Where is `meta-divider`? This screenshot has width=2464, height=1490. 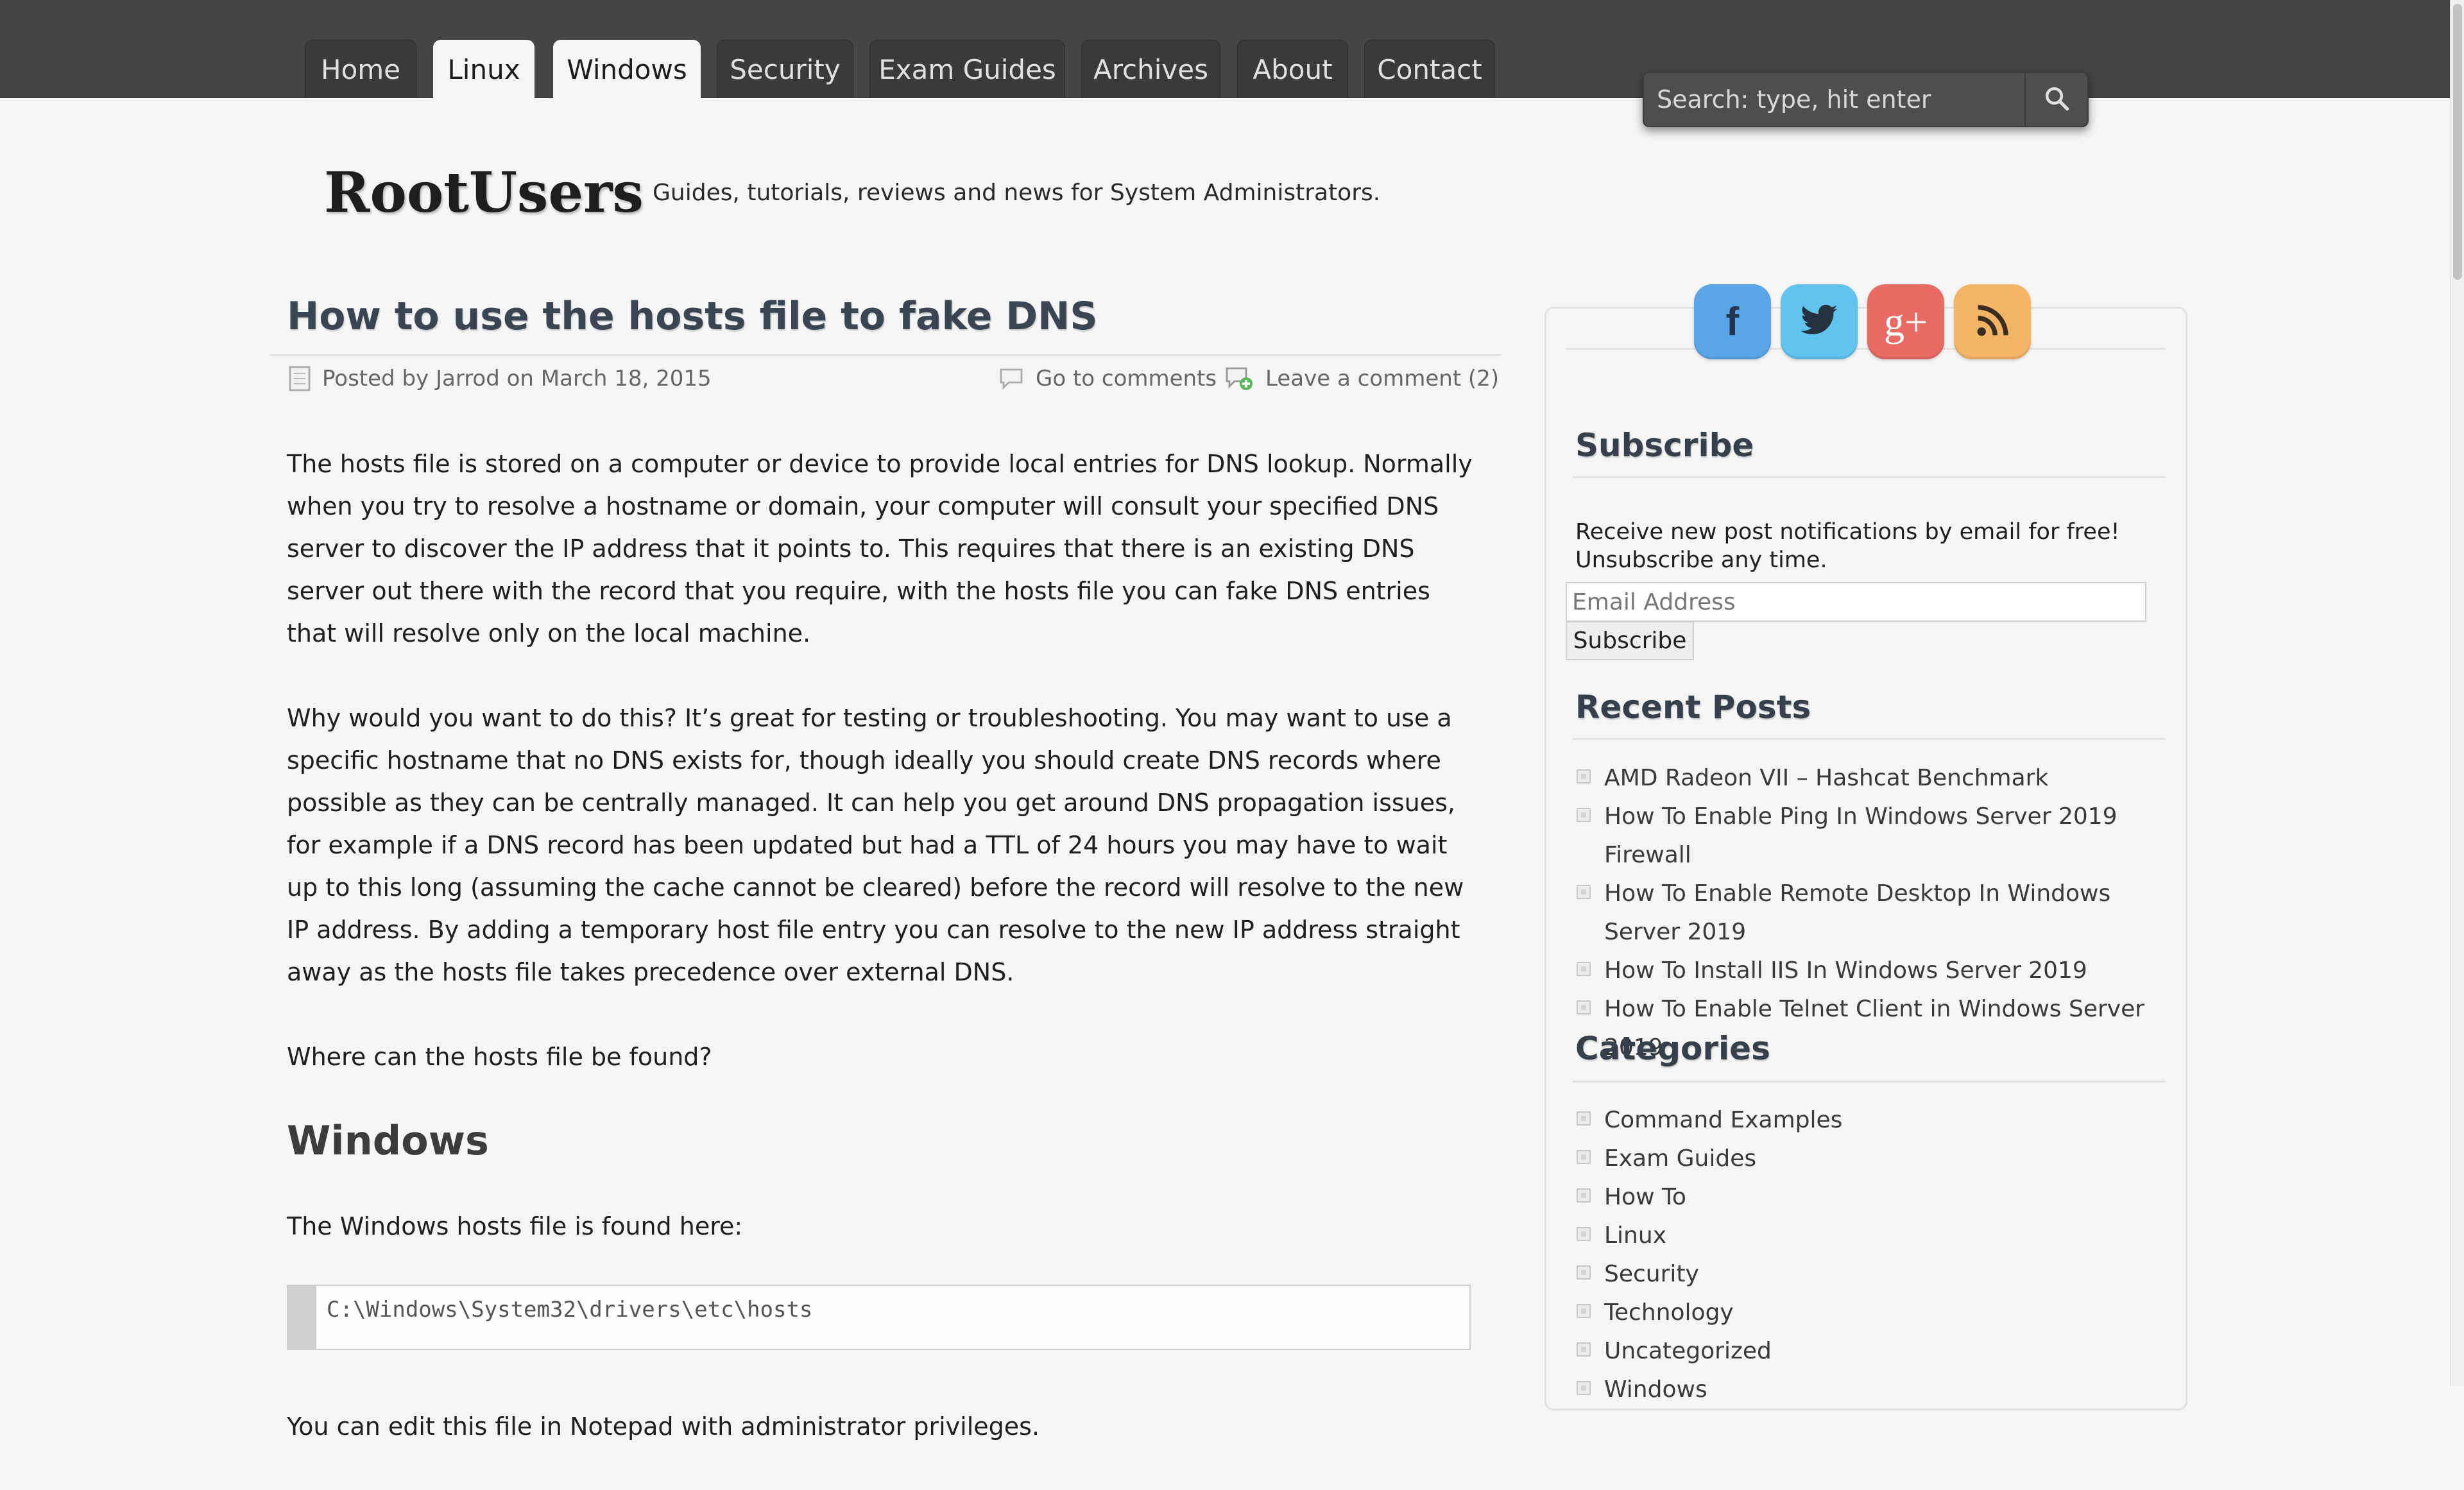 meta-divider is located at coordinates (886, 355).